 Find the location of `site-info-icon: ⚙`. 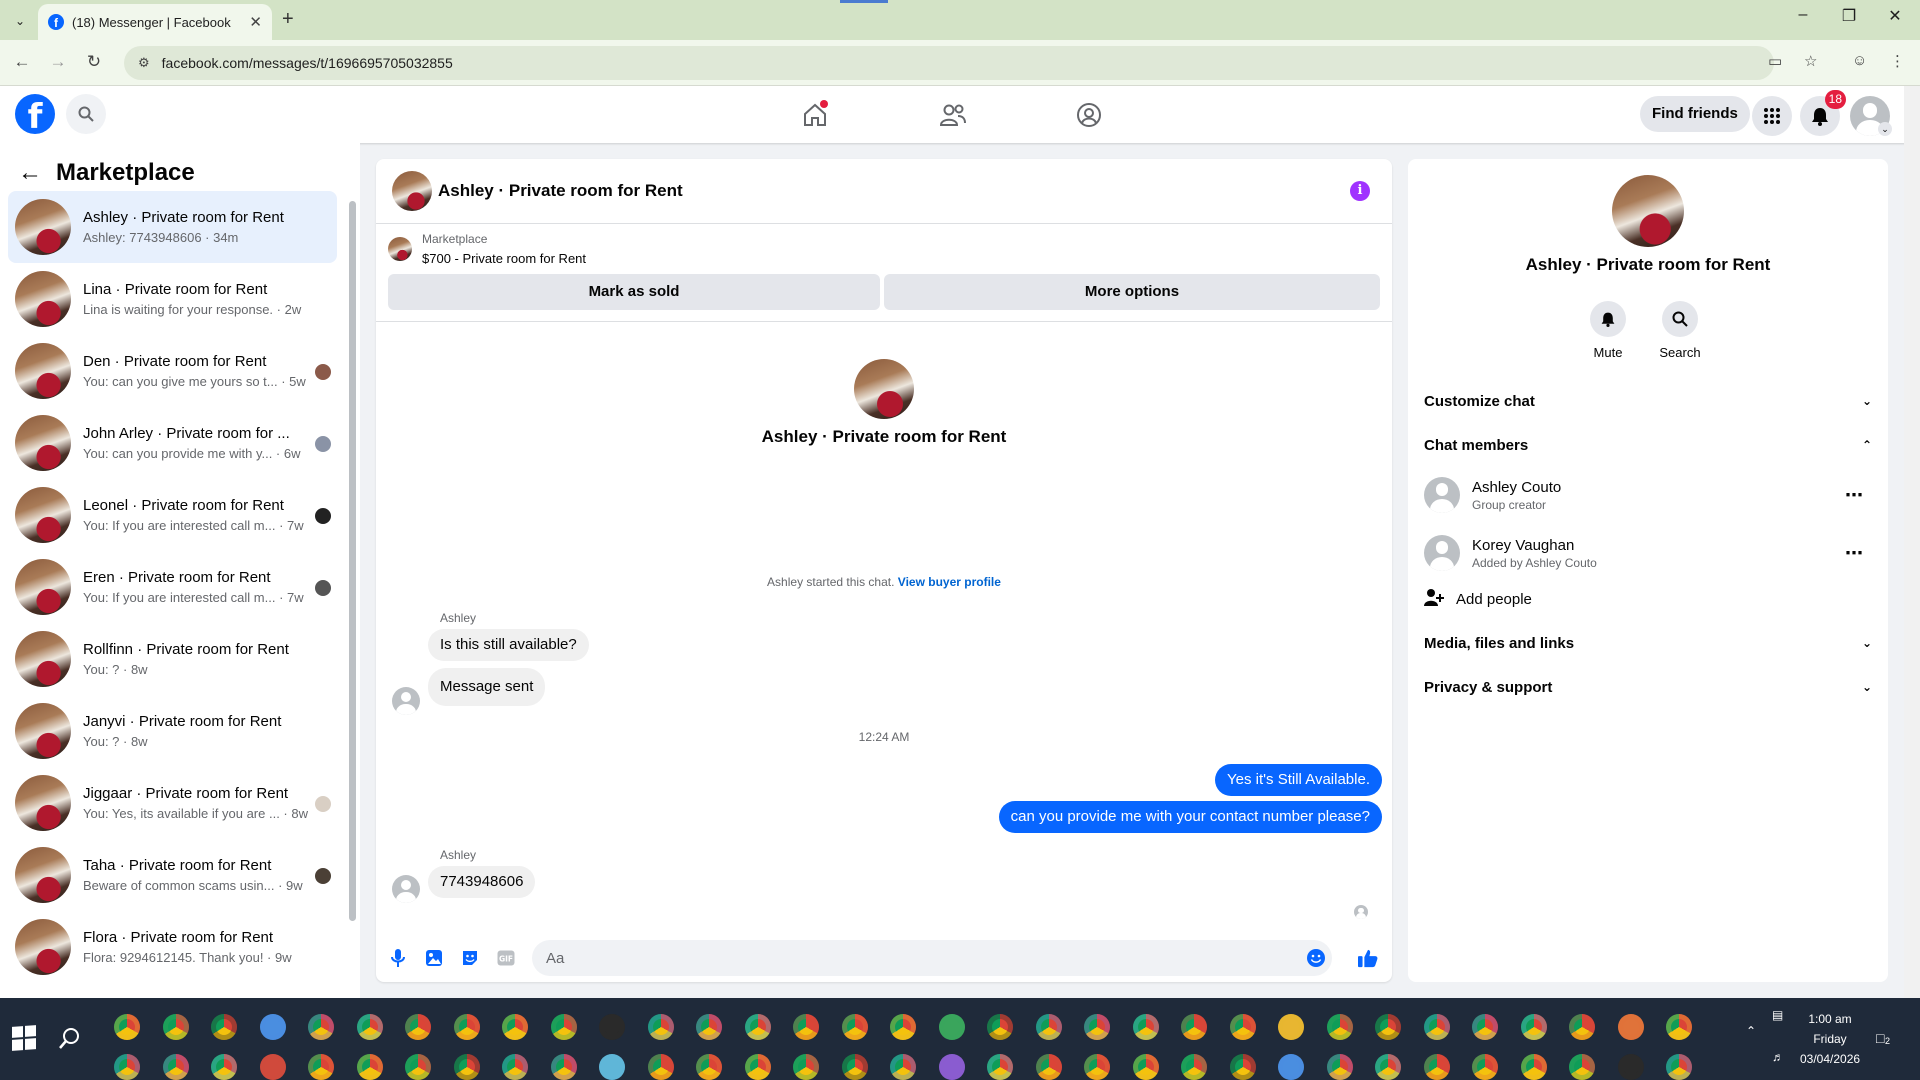

site-info-icon: ⚙ is located at coordinates (144, 63).